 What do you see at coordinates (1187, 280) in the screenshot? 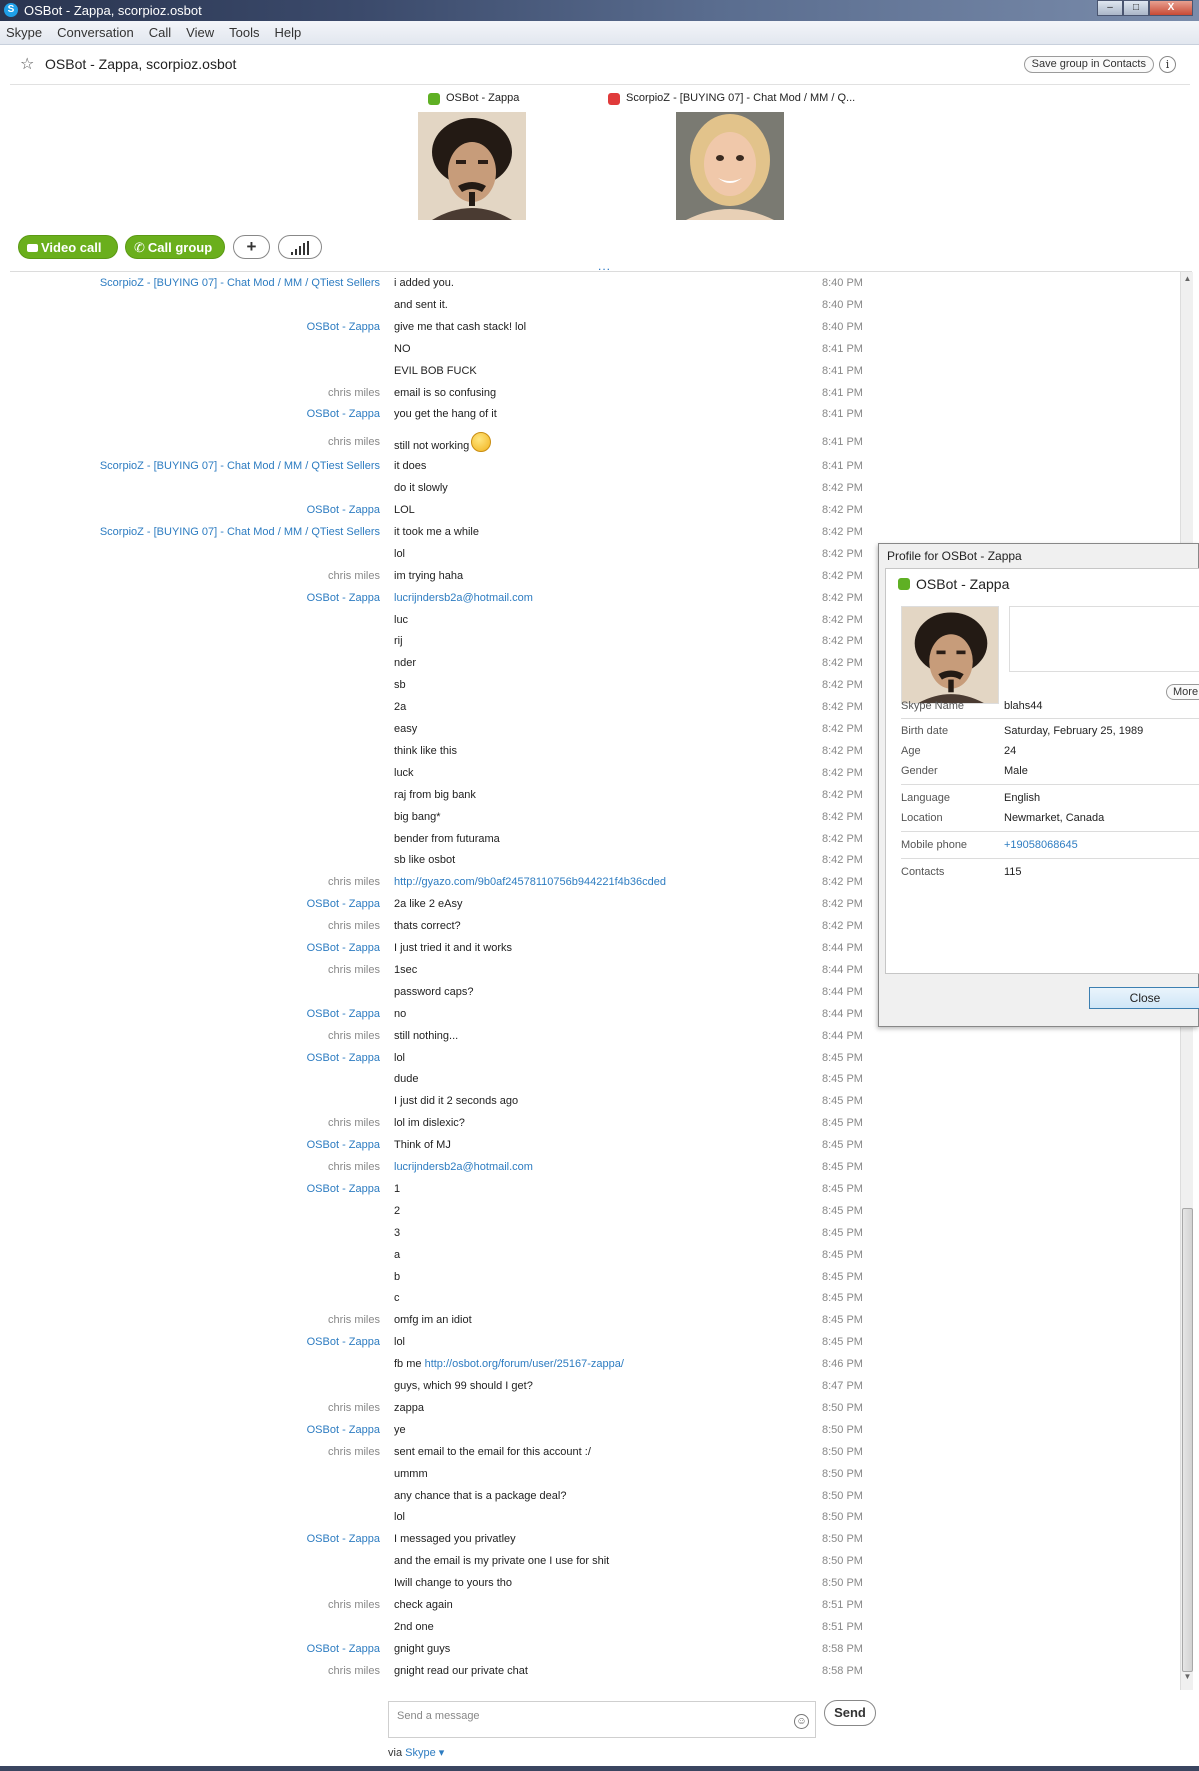
I see `scroll-up-arrow-icon: ▲` at bounding box center [1187, 280].